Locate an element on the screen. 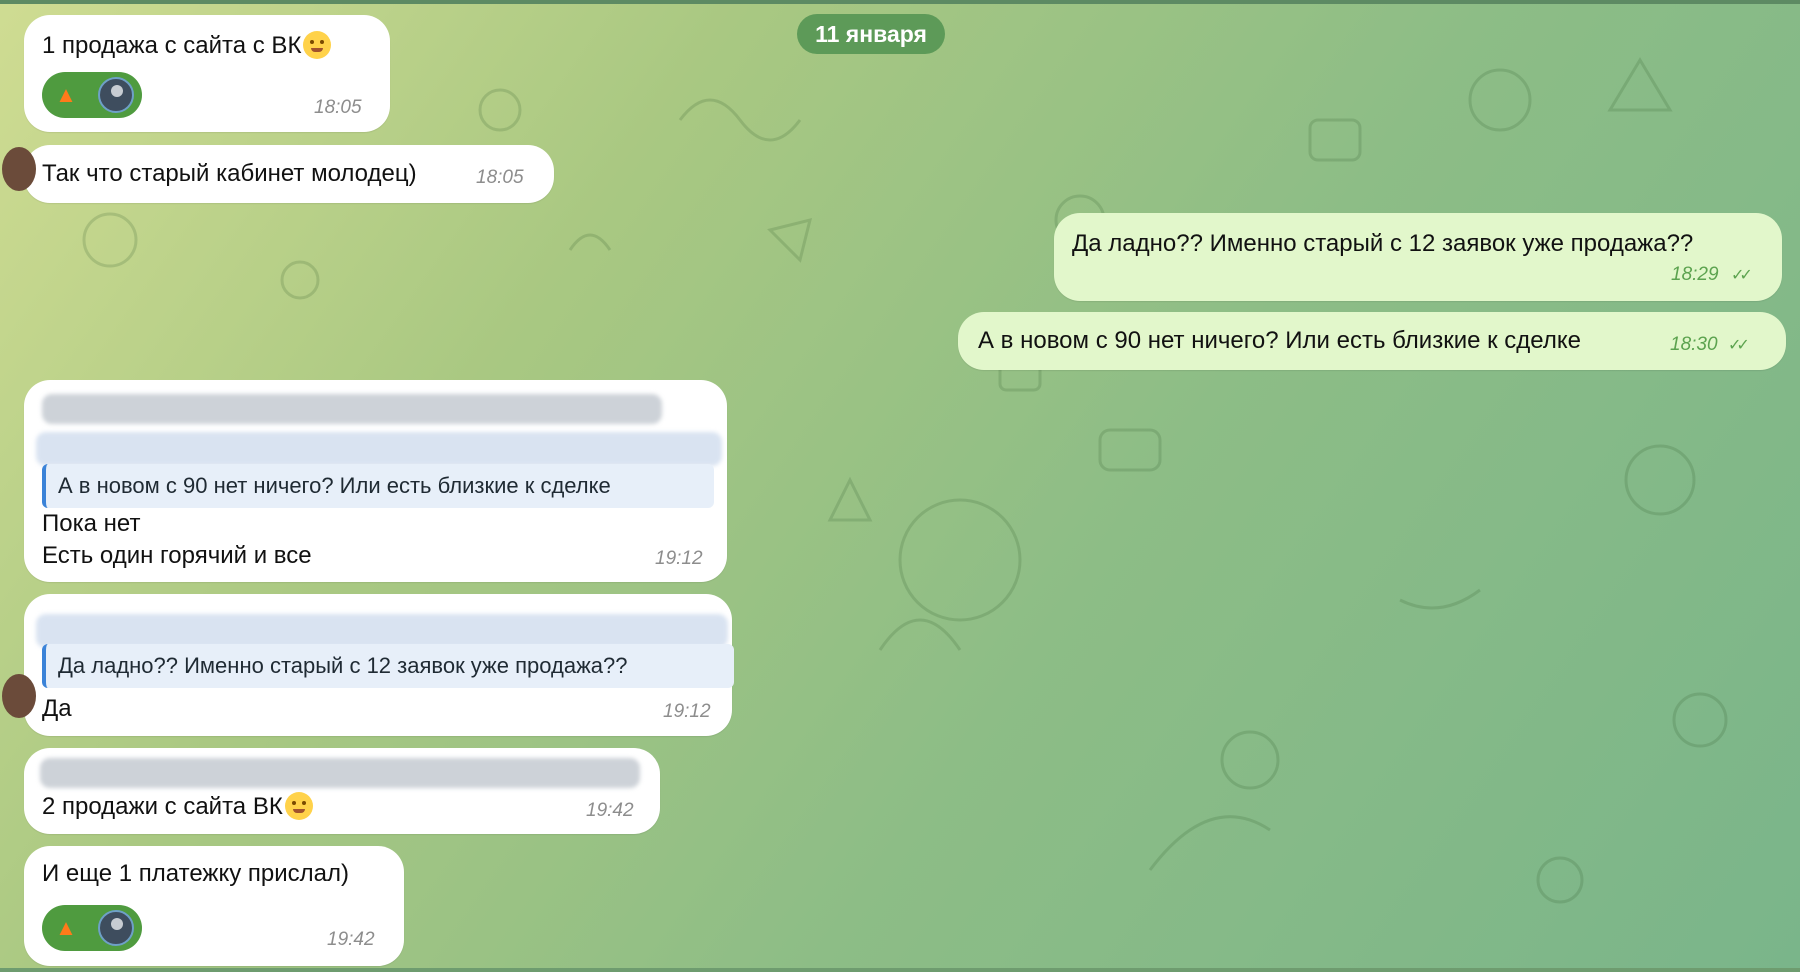 Image resolution: width=1800 pixels, height=972 pixels. message-bubble-incoming: 1 продажа с сайта с ВК ▲ 18:05 is located at coordinates (207, 73).